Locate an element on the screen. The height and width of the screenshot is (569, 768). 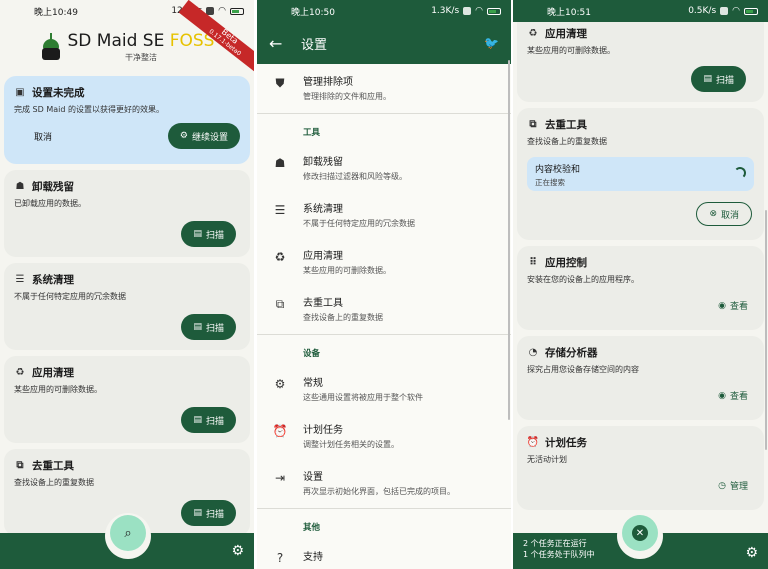
setup-desc: 完成 SD Maid 的设置以获得更好的效果。 is located at coordinates (89, 109).